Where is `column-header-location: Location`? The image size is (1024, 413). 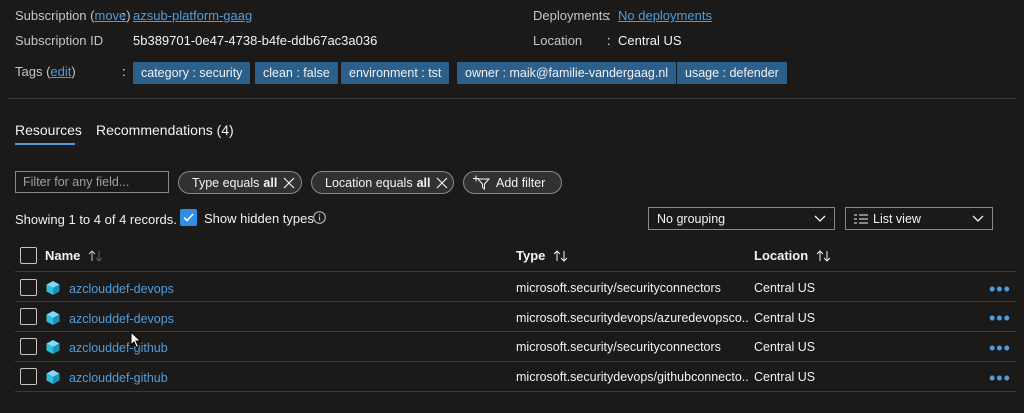
column-header-location: Location is located at coordinates (793, 255).